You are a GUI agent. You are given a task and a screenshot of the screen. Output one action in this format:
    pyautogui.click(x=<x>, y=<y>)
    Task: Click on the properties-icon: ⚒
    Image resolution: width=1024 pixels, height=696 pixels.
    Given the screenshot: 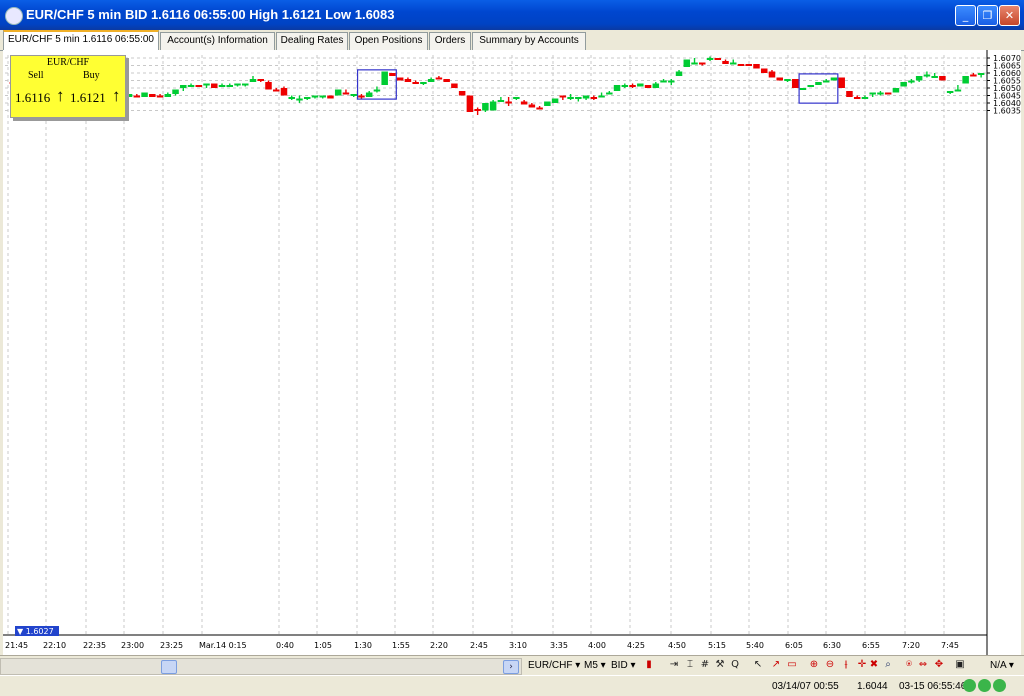 What is the action you would take?
    pyautogui.click(x=720, y=665)
    